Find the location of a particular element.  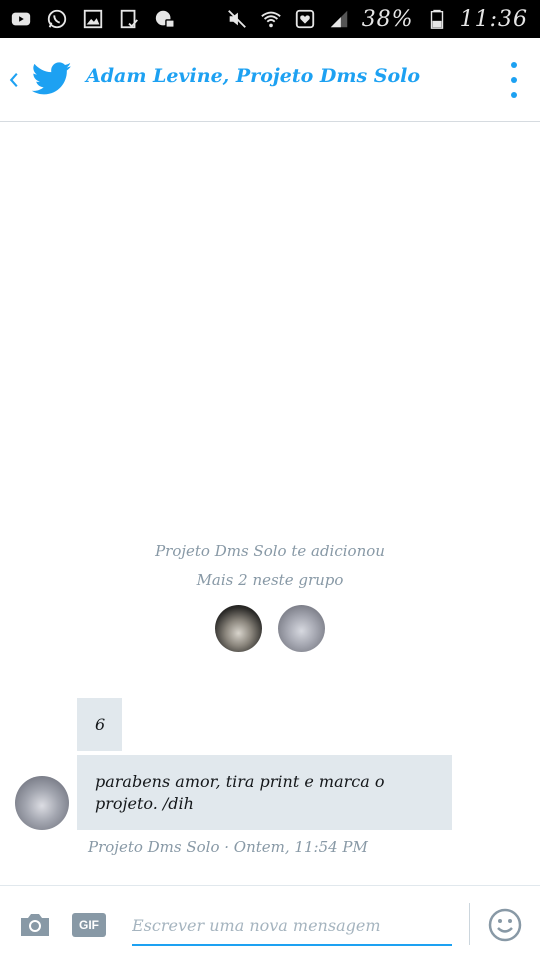

youtube-icon is located at coordinates (21, 19).